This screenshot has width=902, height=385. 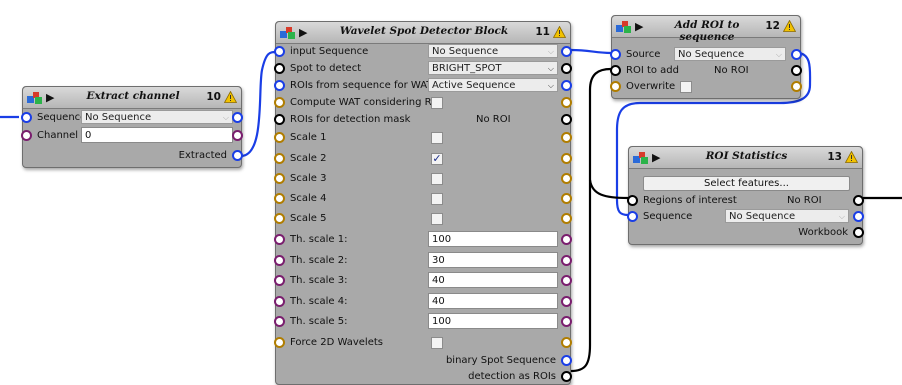 I want to click on block-header: ▶ Extract channel 10, so click(x=132, y=98).